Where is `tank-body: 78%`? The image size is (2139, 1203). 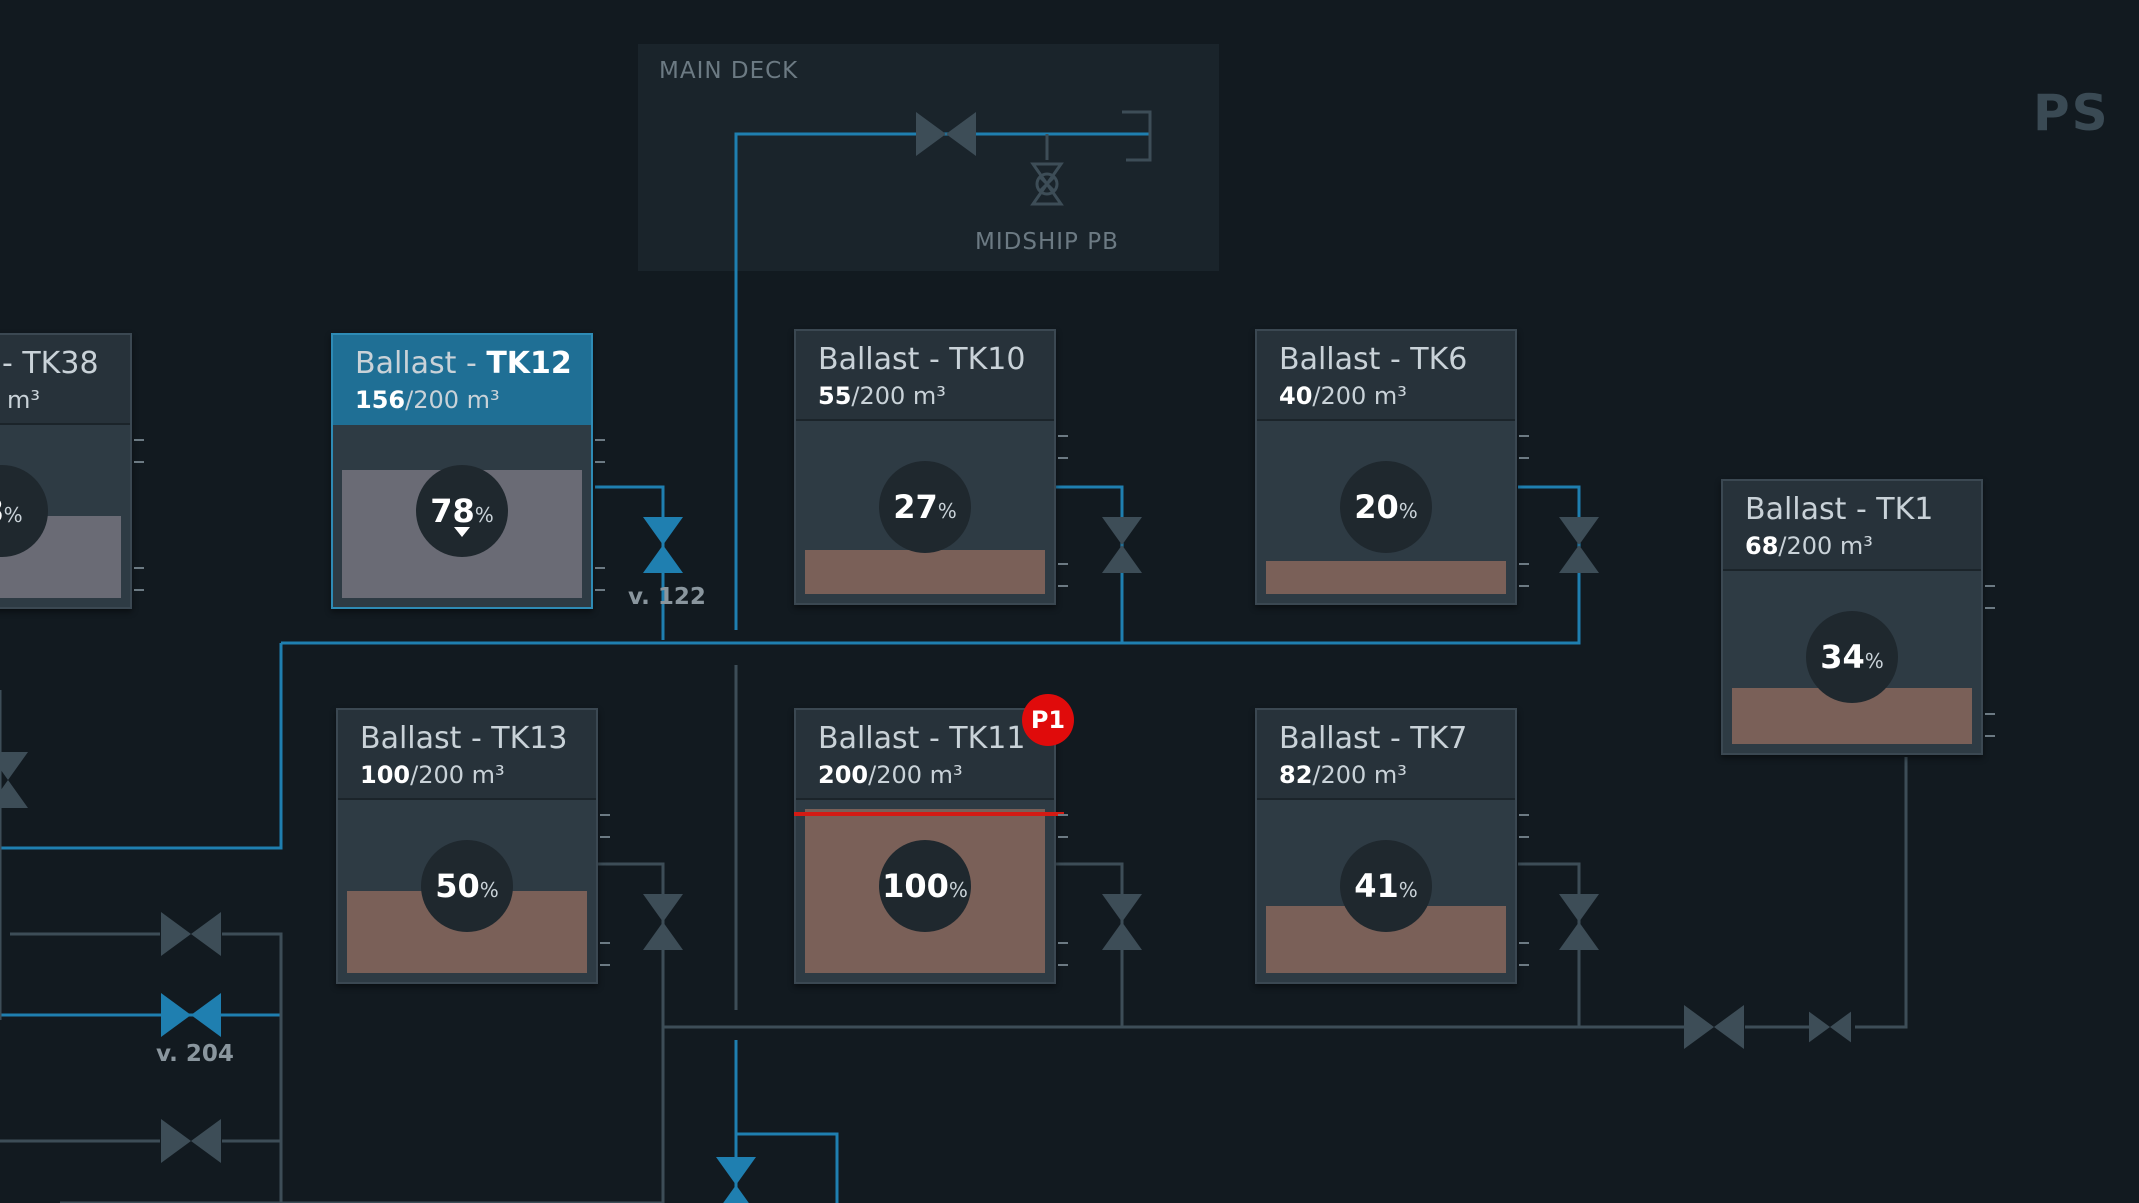
tank-body: 78% is located at coordinates (462, 516).